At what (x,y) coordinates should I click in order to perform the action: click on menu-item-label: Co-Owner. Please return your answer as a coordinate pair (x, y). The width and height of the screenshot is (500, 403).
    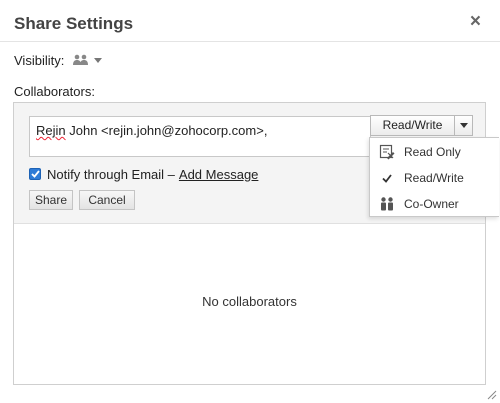
    Looking at the image, I should click on (431, 204).